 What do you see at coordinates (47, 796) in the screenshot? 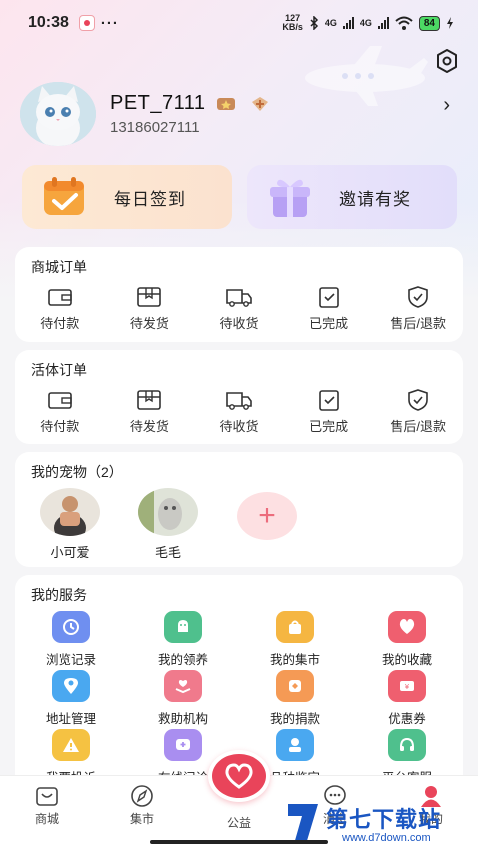
I see `mall-bag-icon` at bounding box center [47, 796].